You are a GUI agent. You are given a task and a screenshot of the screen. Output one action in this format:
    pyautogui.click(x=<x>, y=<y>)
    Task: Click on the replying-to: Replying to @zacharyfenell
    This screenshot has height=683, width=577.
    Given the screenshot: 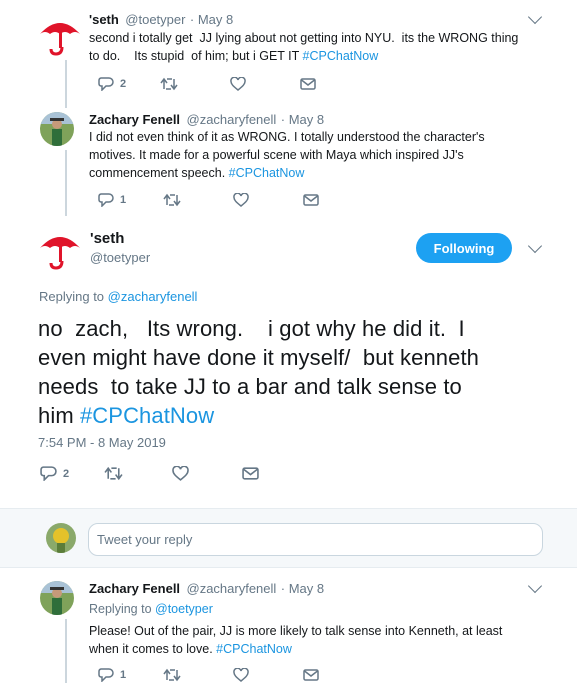 What is the action you would take?
    pyautogui.click(x=118, y=296)
    